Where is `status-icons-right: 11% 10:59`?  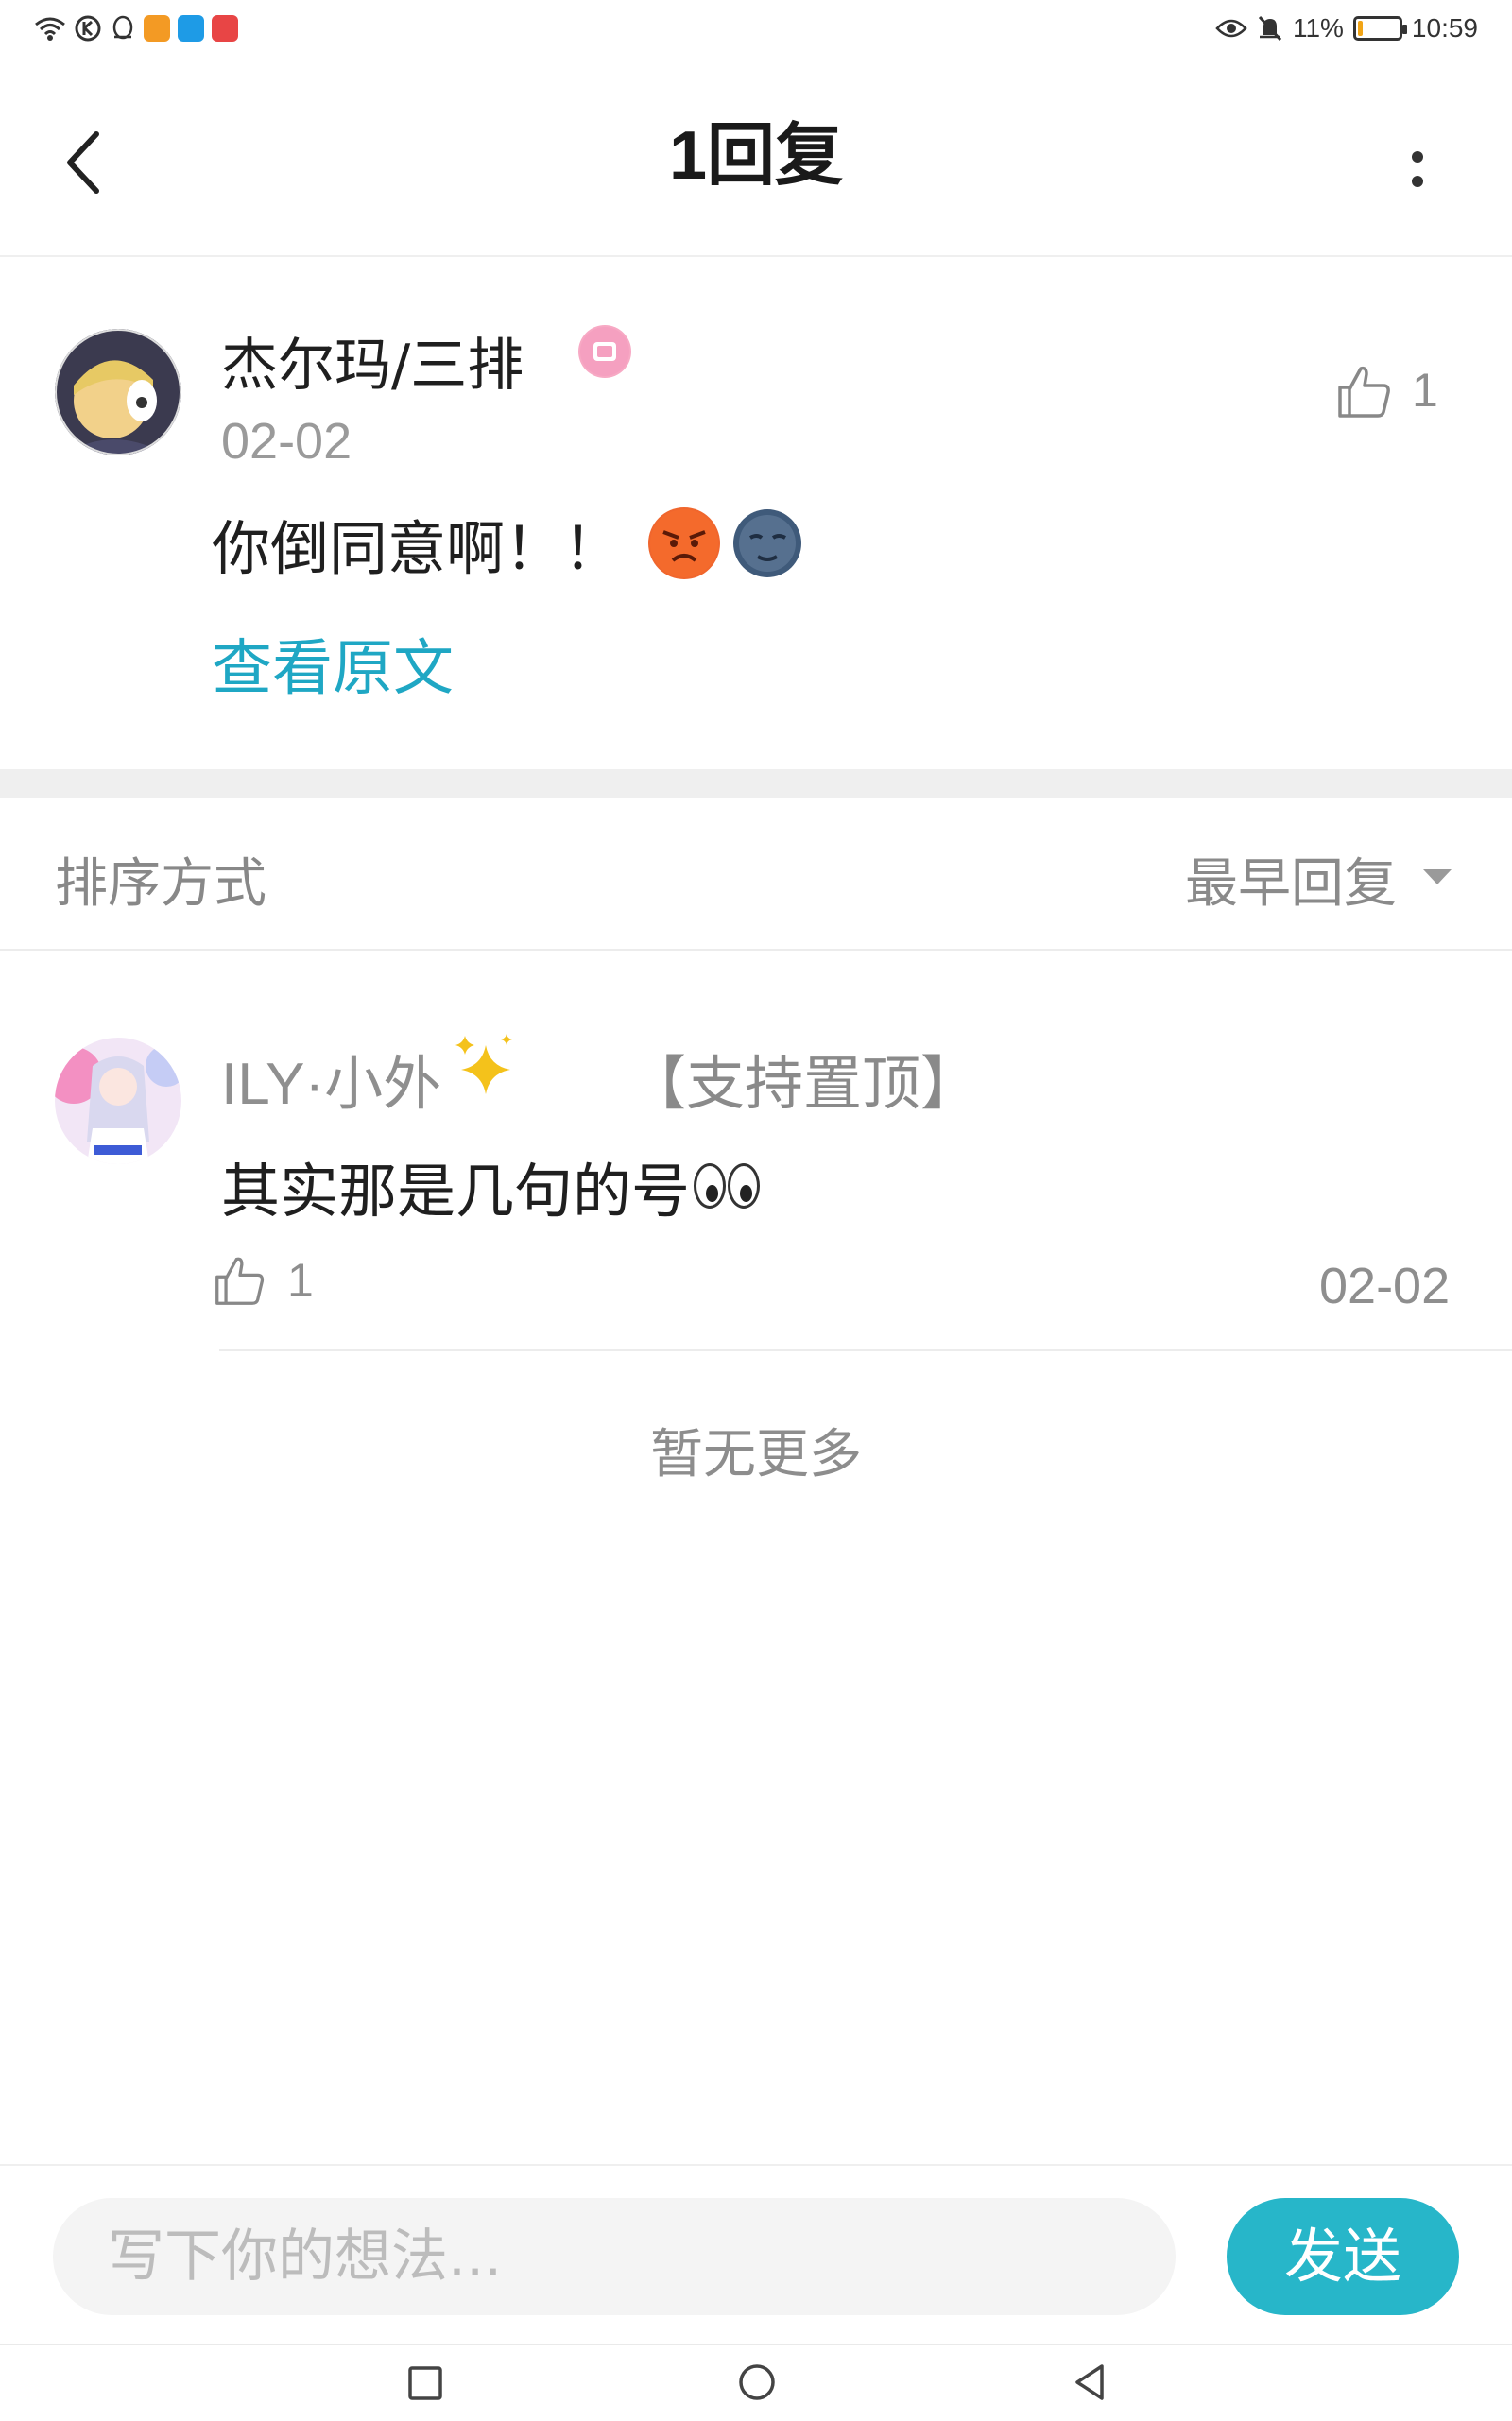 status-icons-right: 11% 10:59 is located at coordinates (1346, 28).